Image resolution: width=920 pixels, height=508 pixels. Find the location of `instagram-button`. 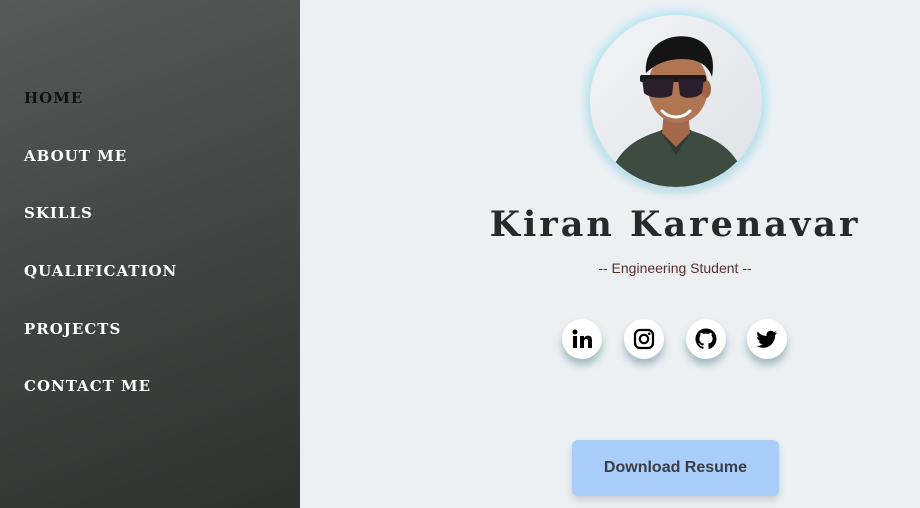

instagram-button is located at coordinates (644, 339).